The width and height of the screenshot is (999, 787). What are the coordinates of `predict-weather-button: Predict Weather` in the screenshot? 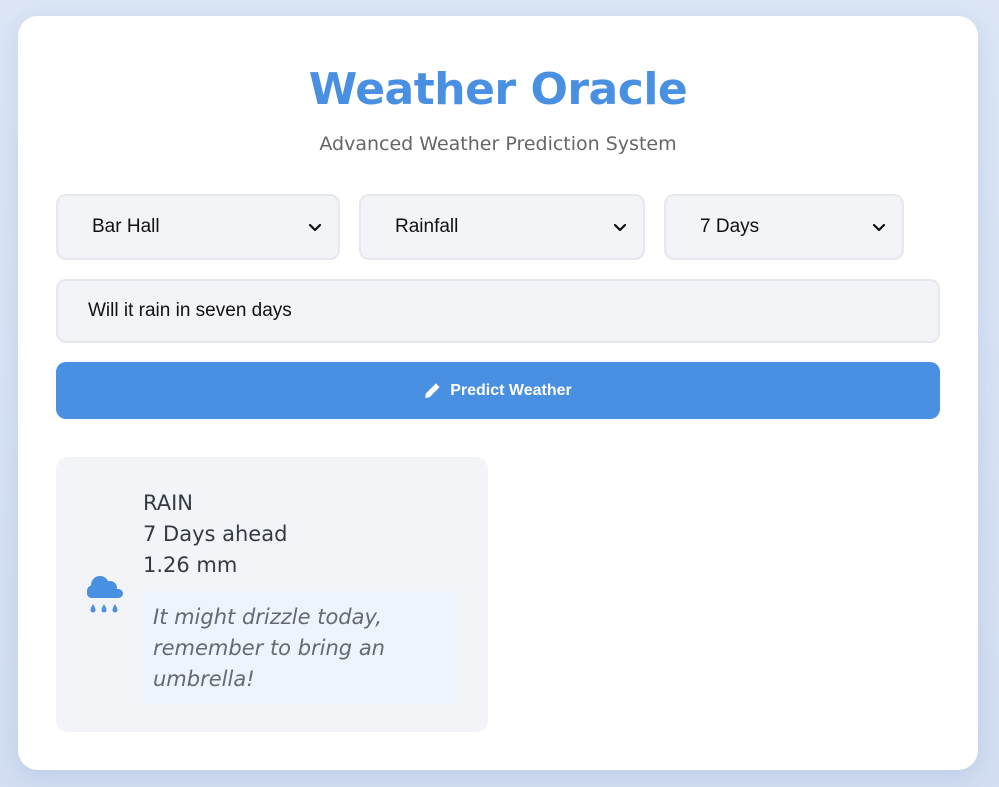 It's located at (498, 390).